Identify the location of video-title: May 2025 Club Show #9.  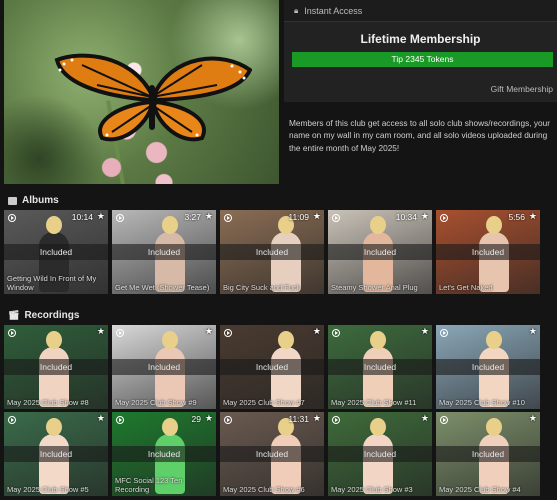
(156, 402).